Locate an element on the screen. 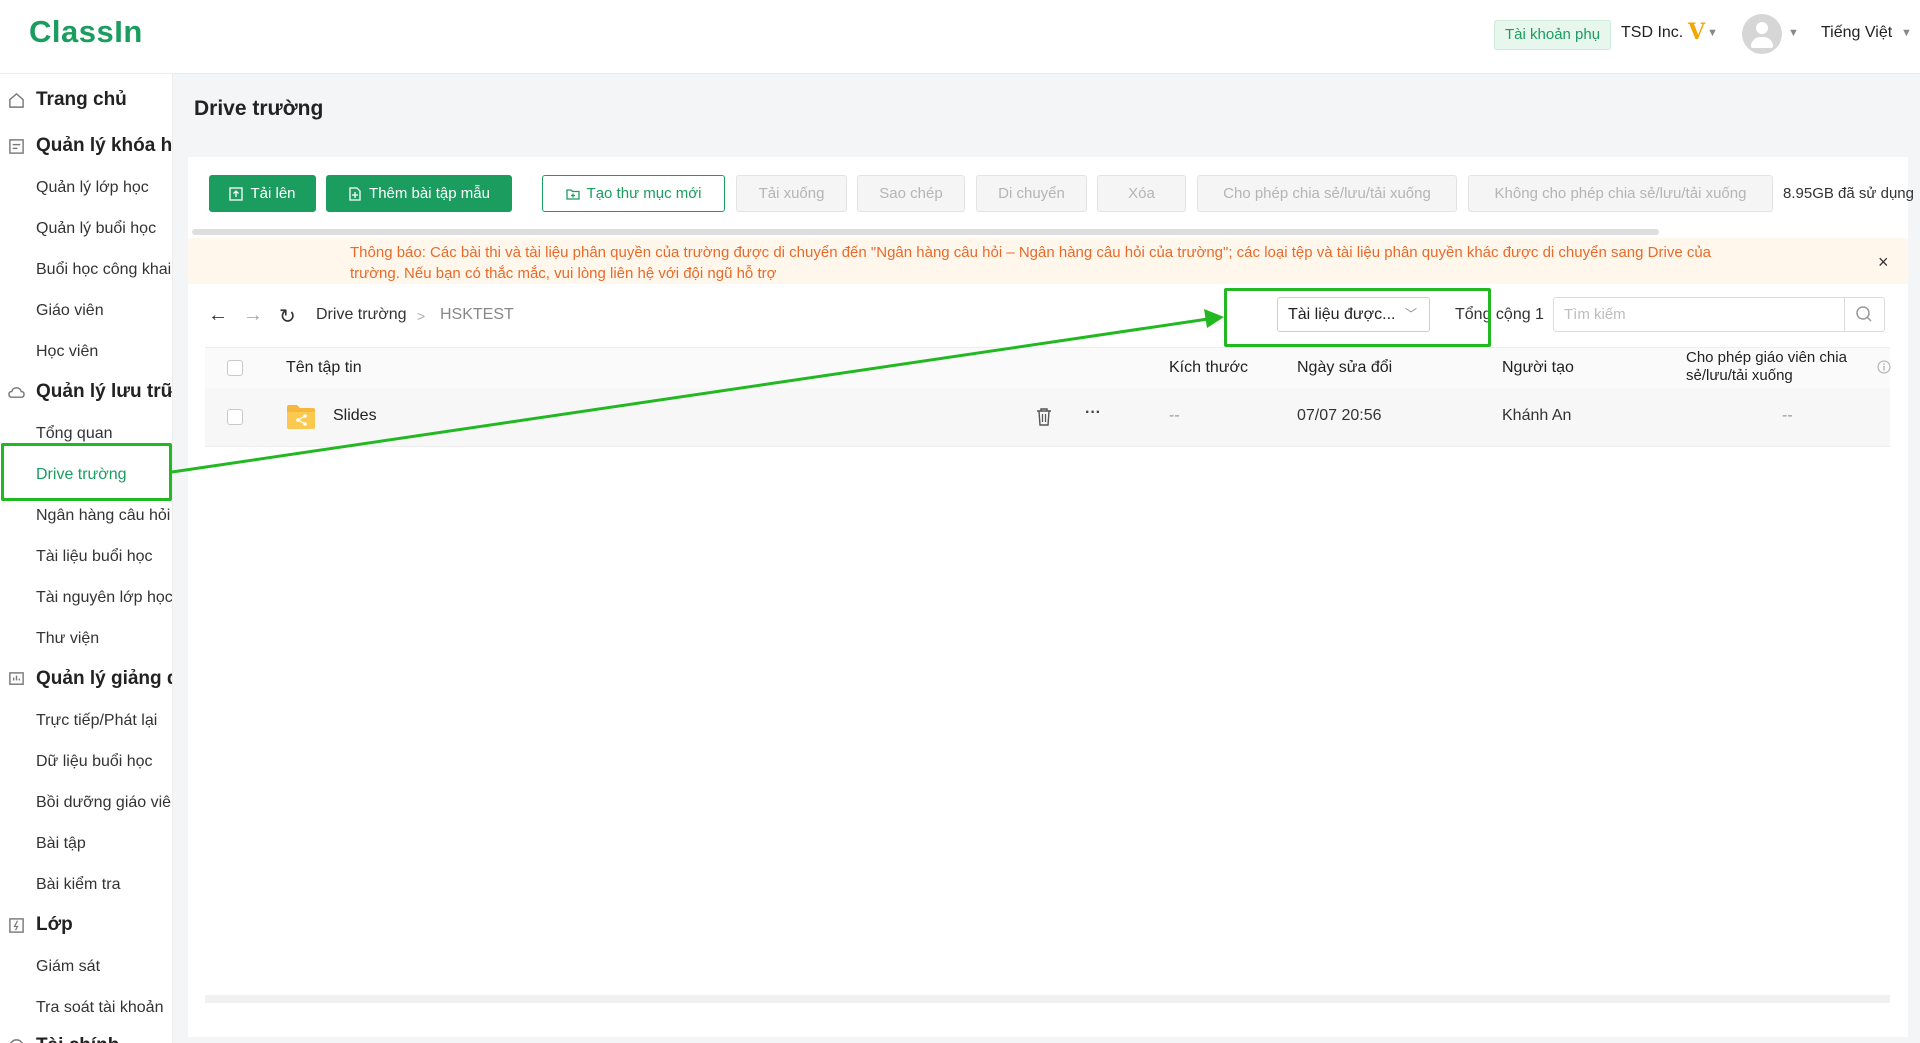 The width and height of the screenshot is (1920, 1043). annotation-arrow is located at coordinates (697, 391).